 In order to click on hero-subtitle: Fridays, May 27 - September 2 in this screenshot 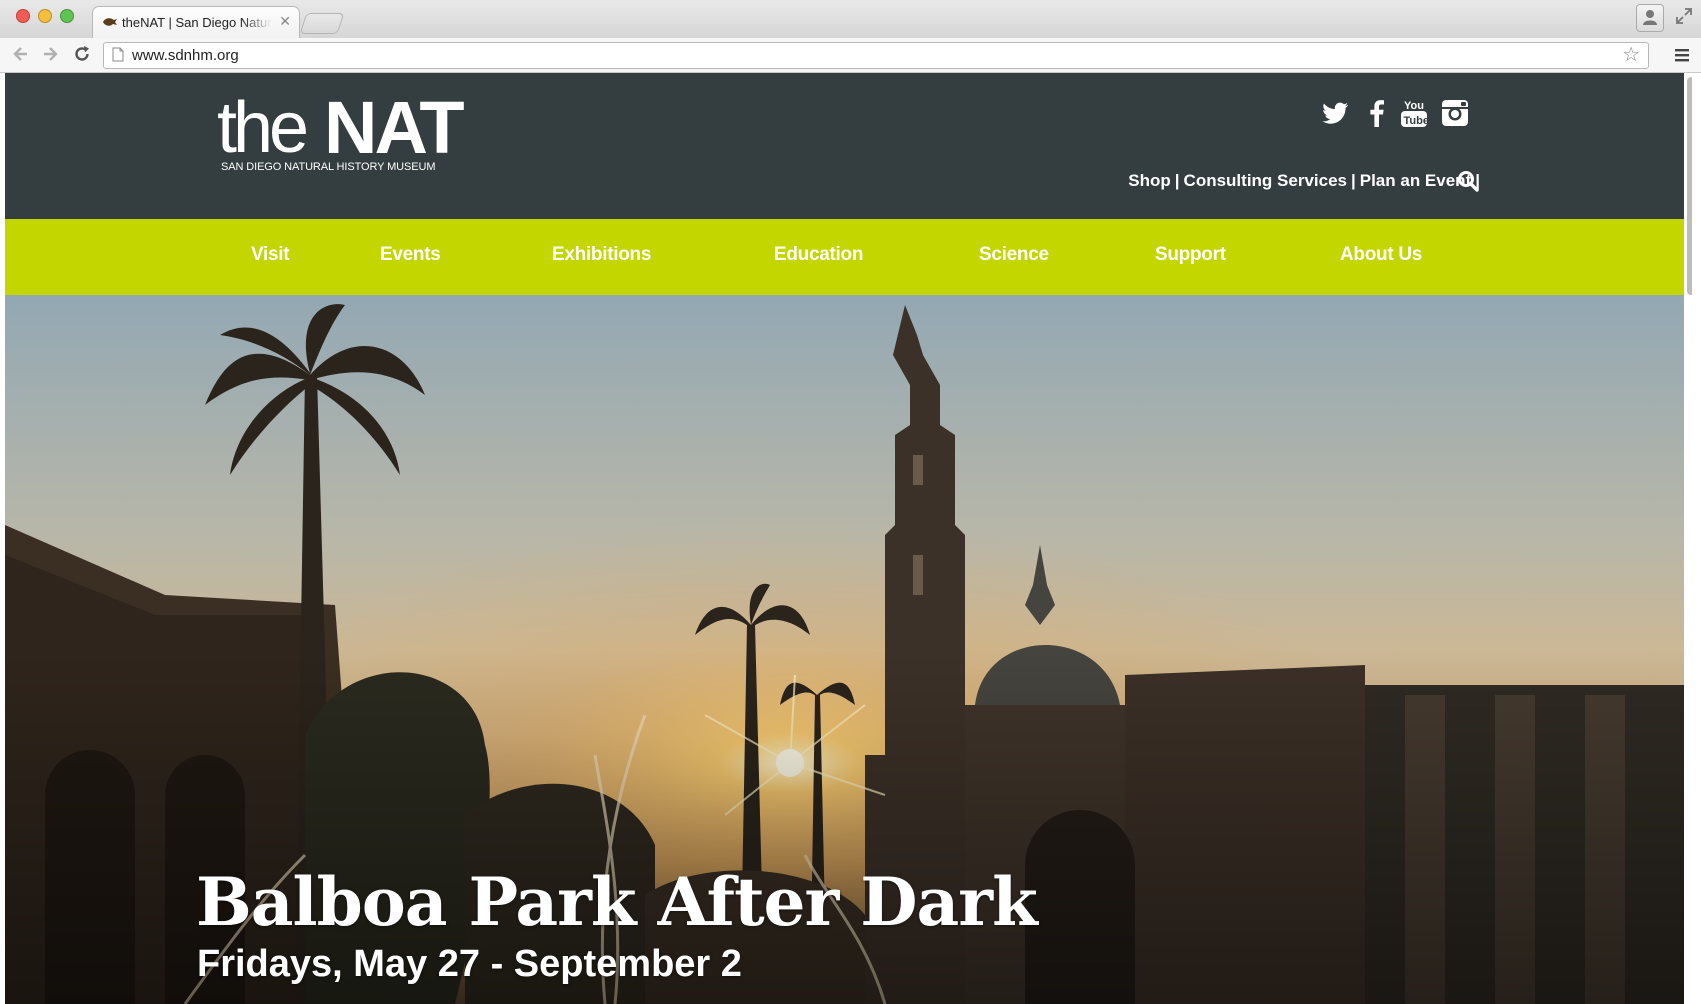, I will do `click(469, 964)`.